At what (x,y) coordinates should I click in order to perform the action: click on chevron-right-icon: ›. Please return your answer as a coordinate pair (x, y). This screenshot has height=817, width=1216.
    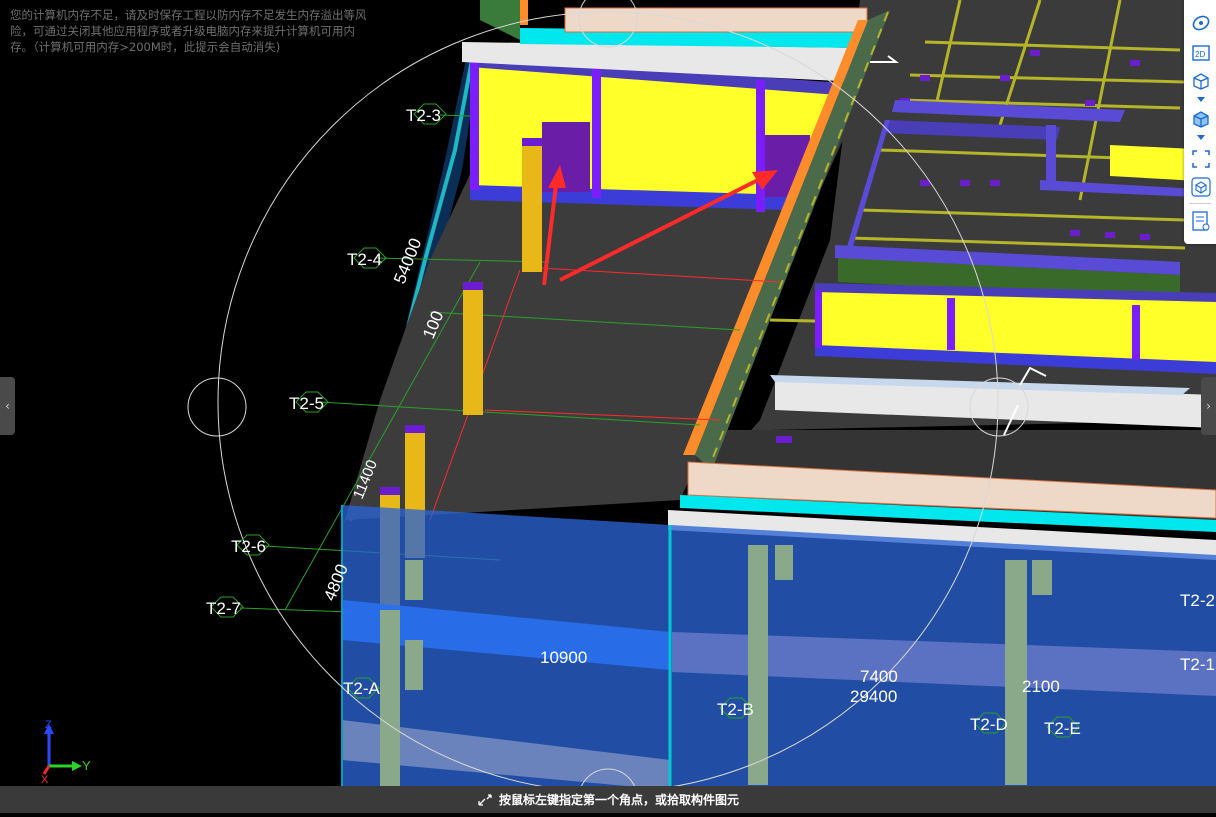
    Looking at the image, I should click on (1208, 406).